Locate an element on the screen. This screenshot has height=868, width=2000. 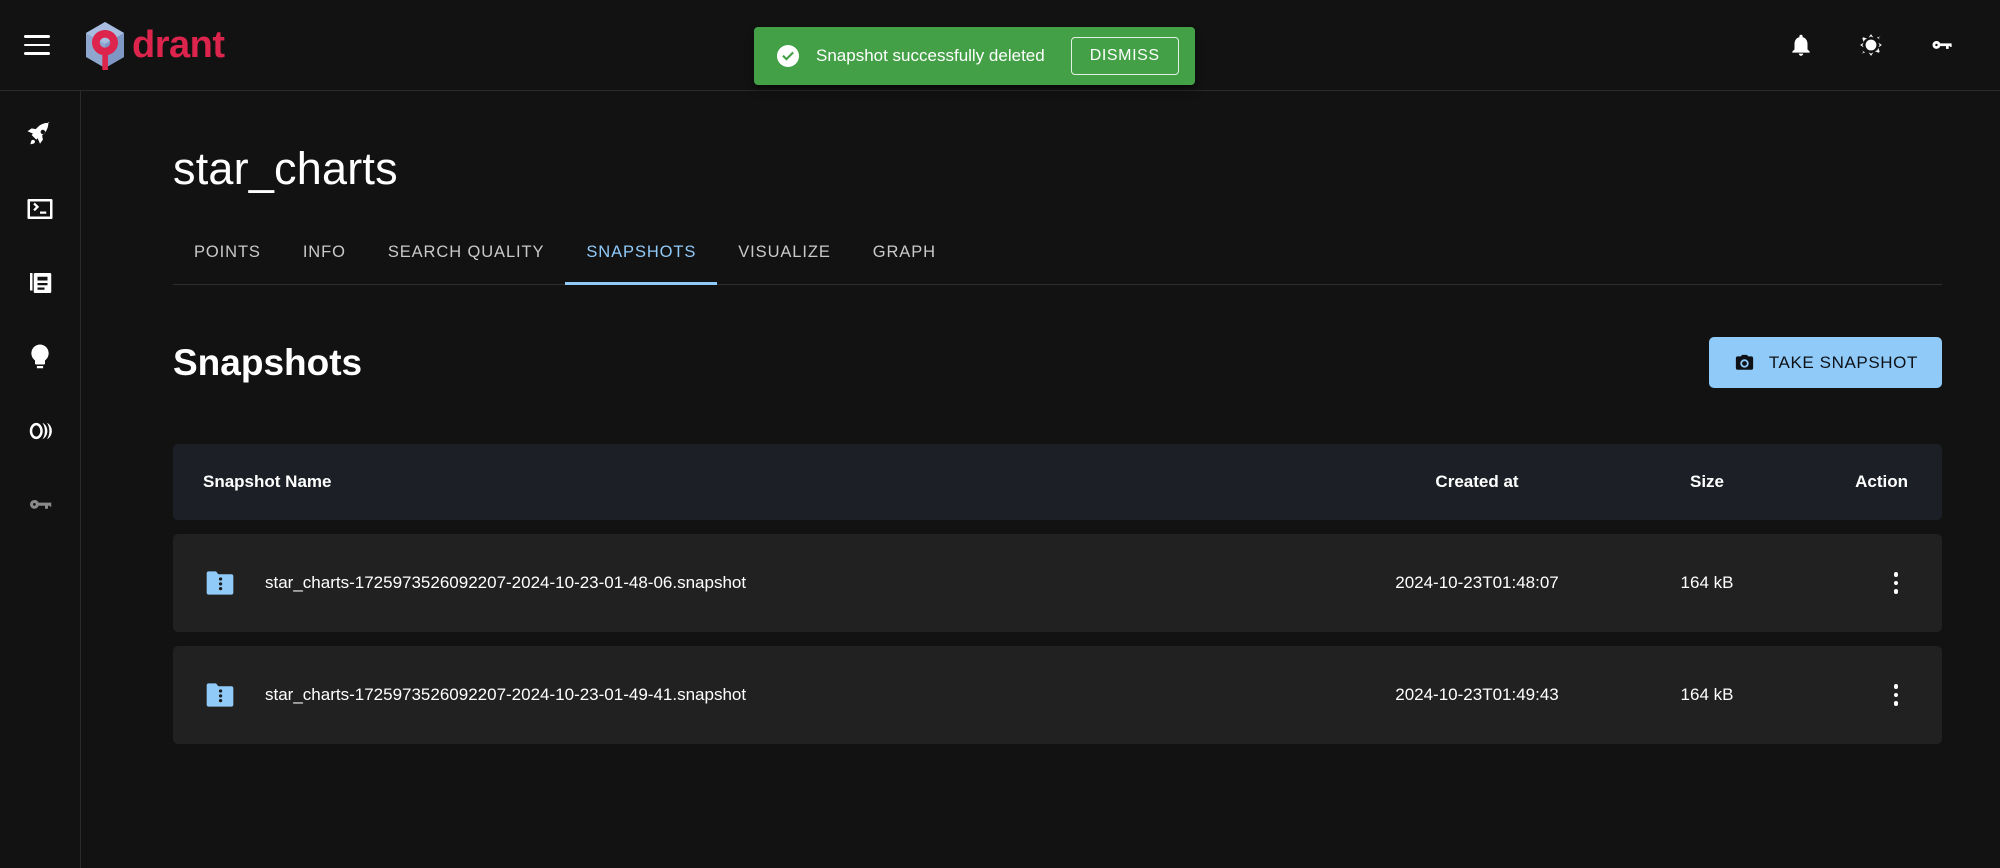
sidebar-item-console is located at coordinates (40, 209).